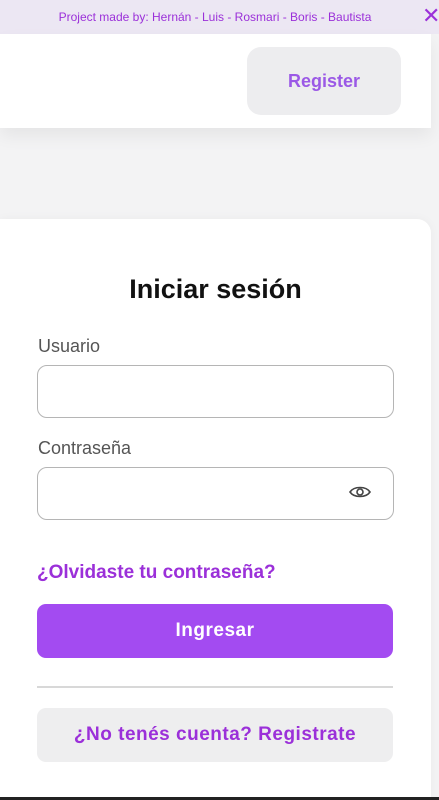 This screenshot has width=439, height=800. I want to click on page-title: Iniciar sesión, so click(215, 289).